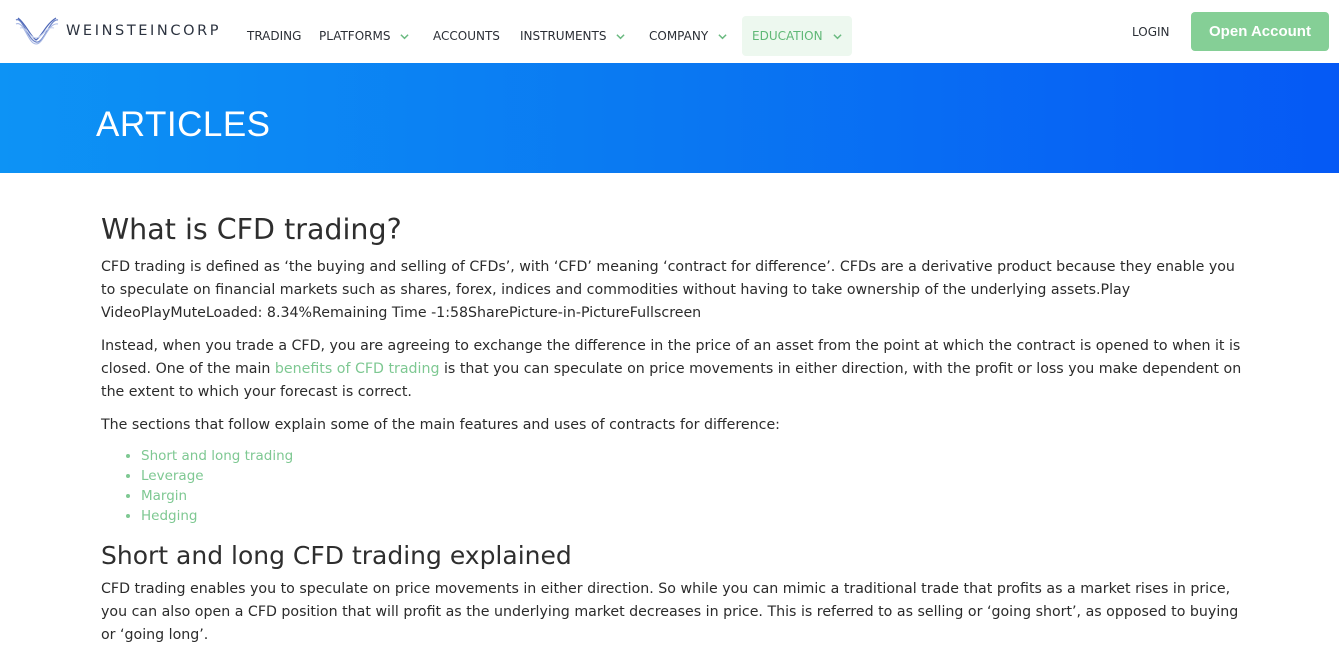 This screenshot has width=1339, height=657. I want to click on toc-link-hedging: Hedging, so click(169, 516).